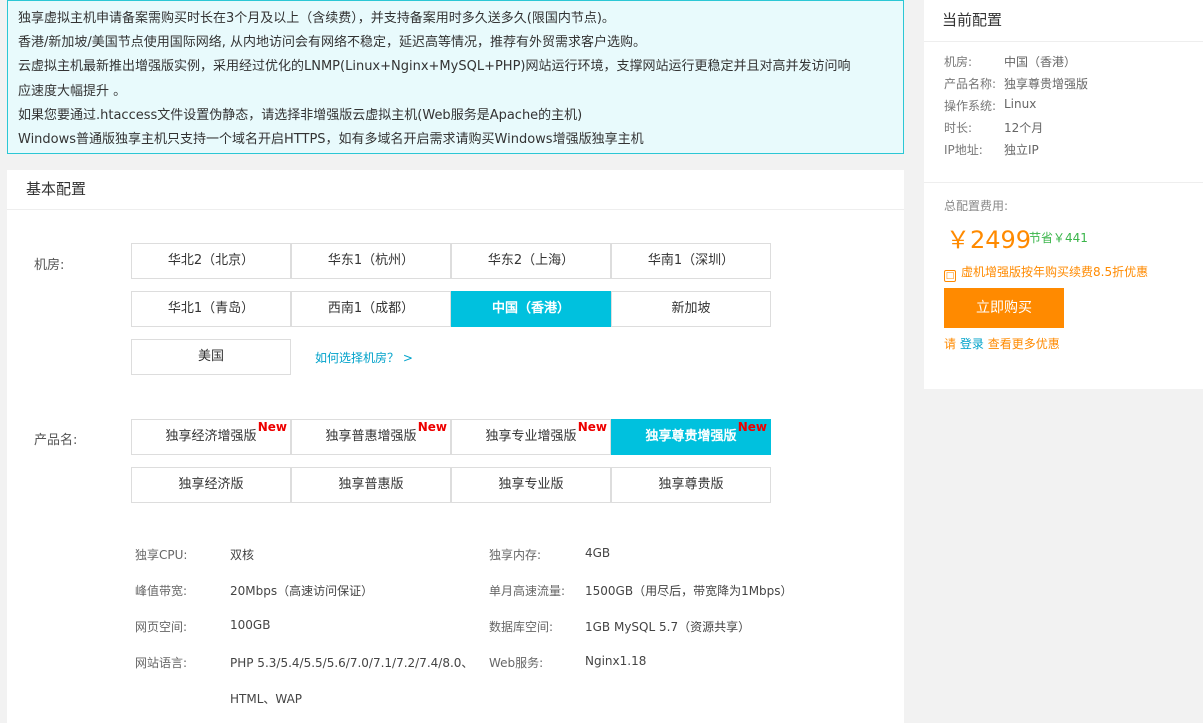 The width and height of the screenshot is (1203, 723). Describe the element at coordinates (161, 627) in the screenshot. I see `webspace-label: 网页空间:` at that location.